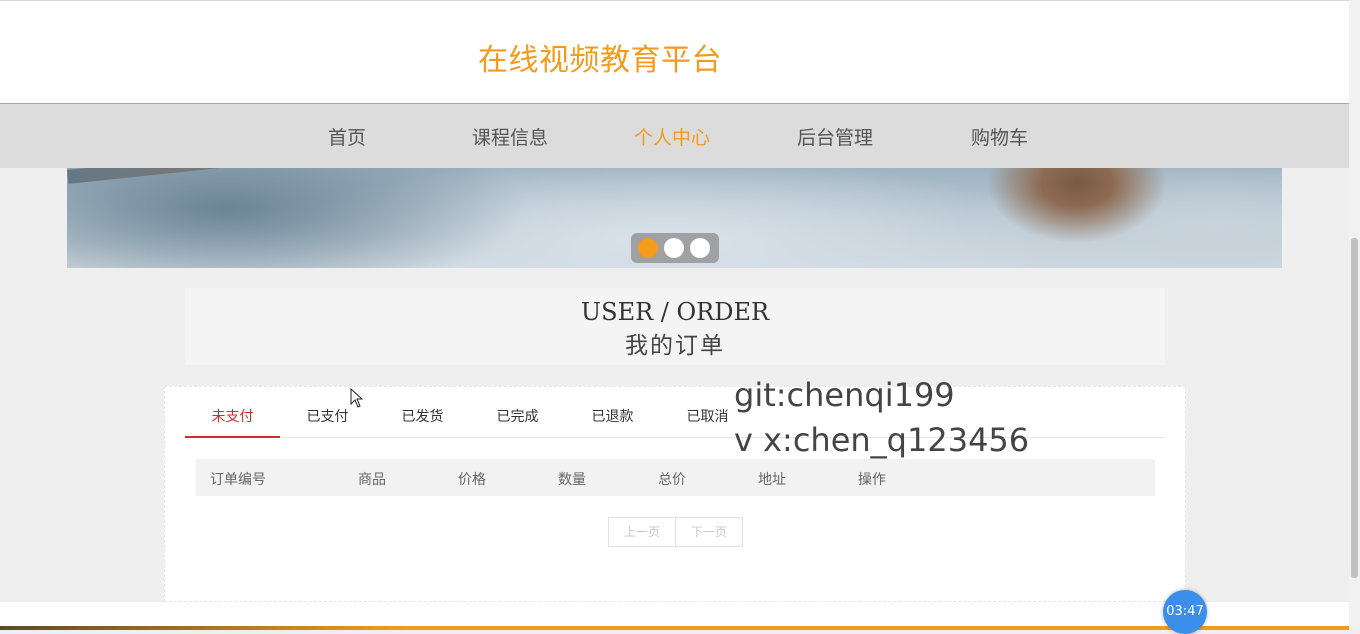 This screenshot has width=1360, height=634. What do you see at coordinates (674, 628) in the screenshot?
I see `footer-accent-line` at bounding box center [674, 628].